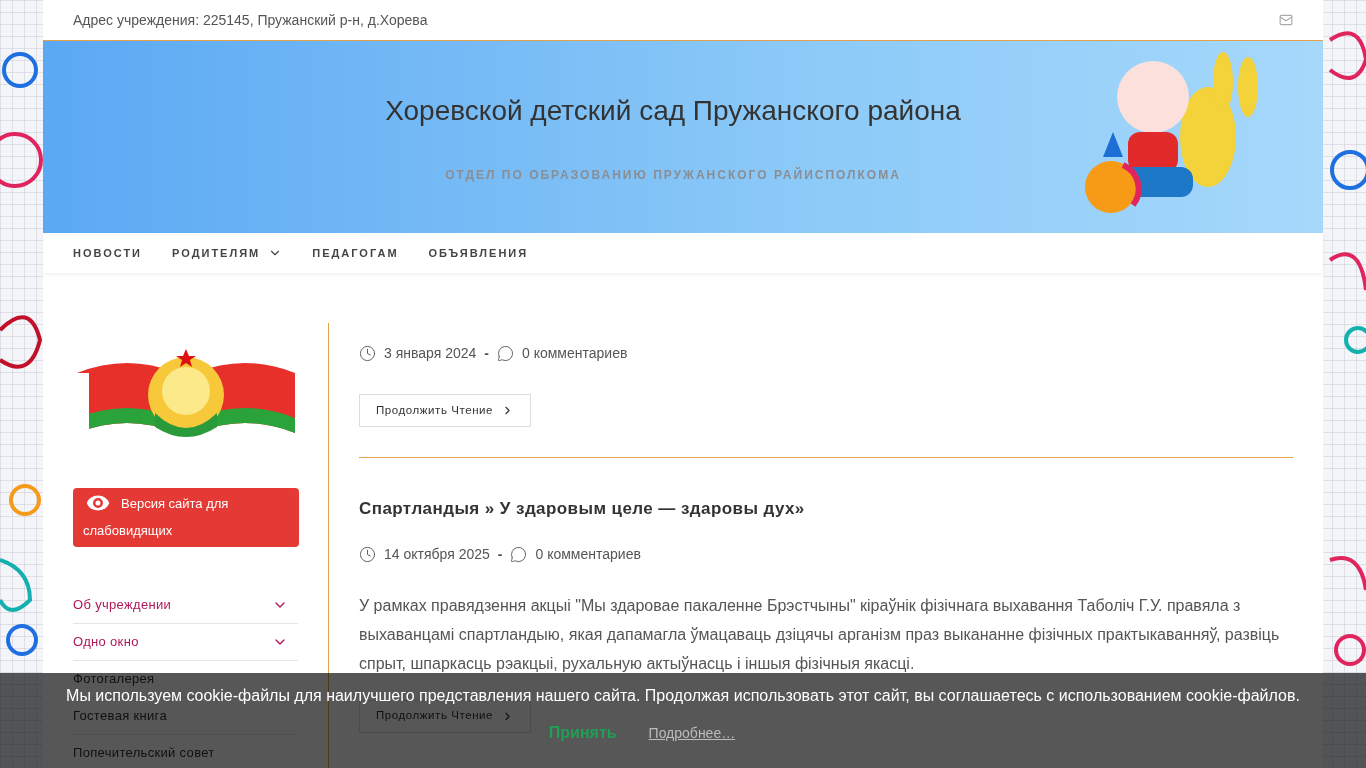 Image resolution: width=1366 pixels, height=768 pixels. Describe the element at coordinates (186, 517) in the screenshot. I see `accessibility-button: Версия сайта для слабовидящих` at that location.